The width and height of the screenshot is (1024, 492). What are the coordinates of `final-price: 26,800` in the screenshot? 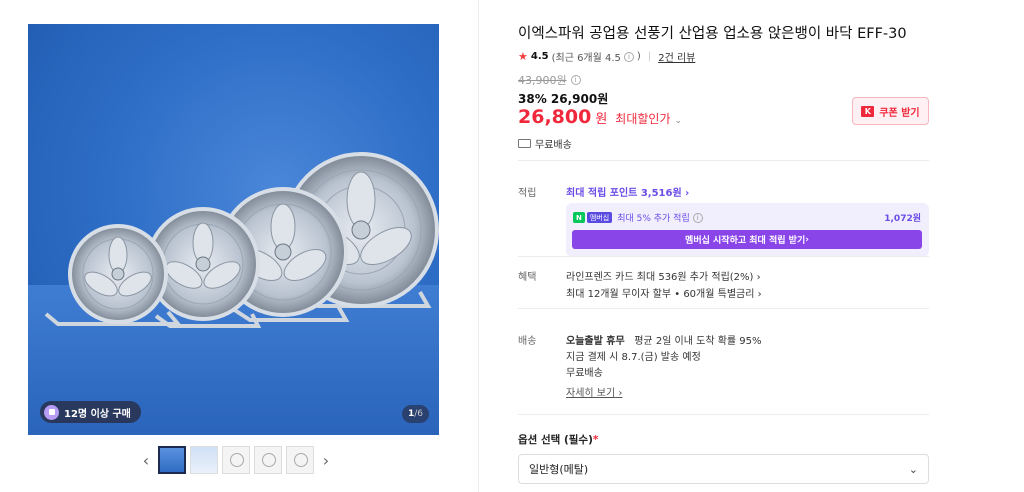 It's located at (555, 117).